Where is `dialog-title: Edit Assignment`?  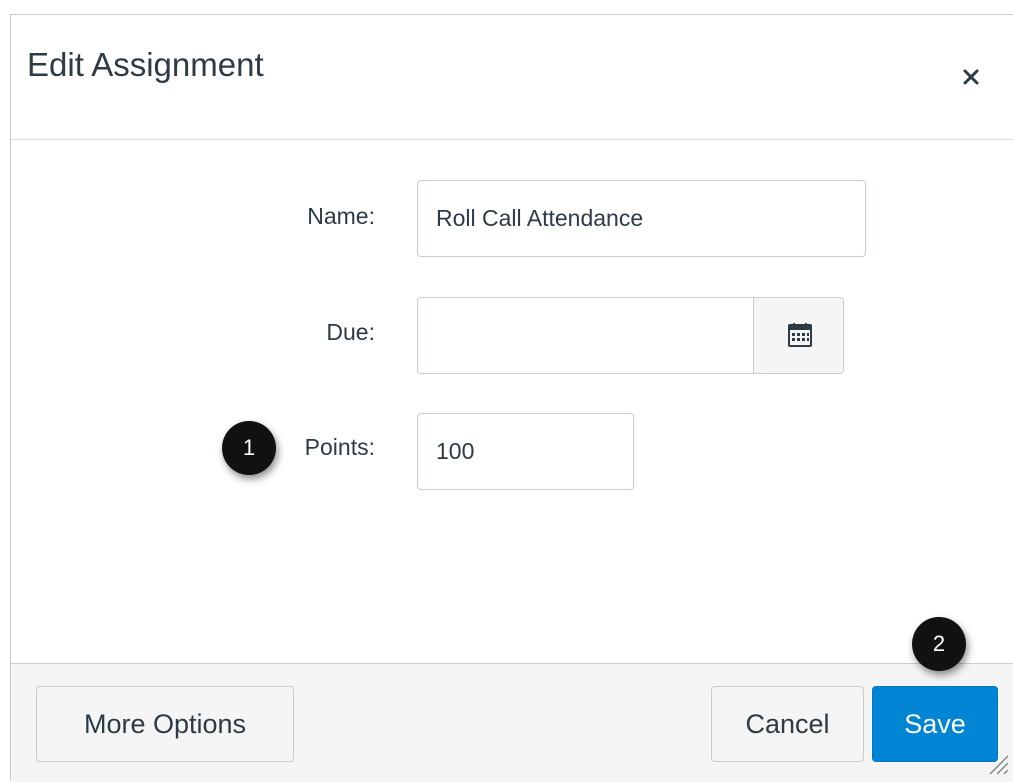
dialog-title: Edit Assignment is located at coordinates (145, 64).